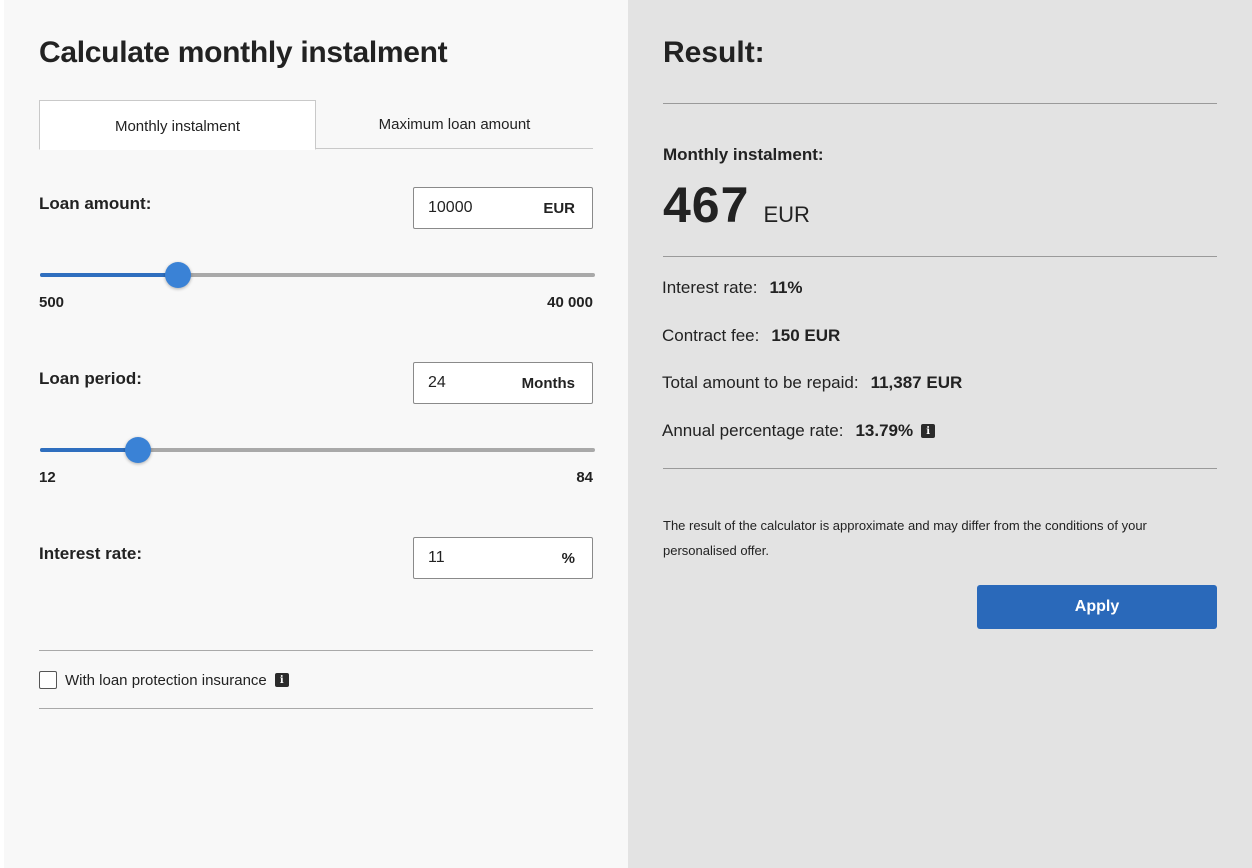  I want to click on loan-amount-max: 40 000, so click(570, 302).